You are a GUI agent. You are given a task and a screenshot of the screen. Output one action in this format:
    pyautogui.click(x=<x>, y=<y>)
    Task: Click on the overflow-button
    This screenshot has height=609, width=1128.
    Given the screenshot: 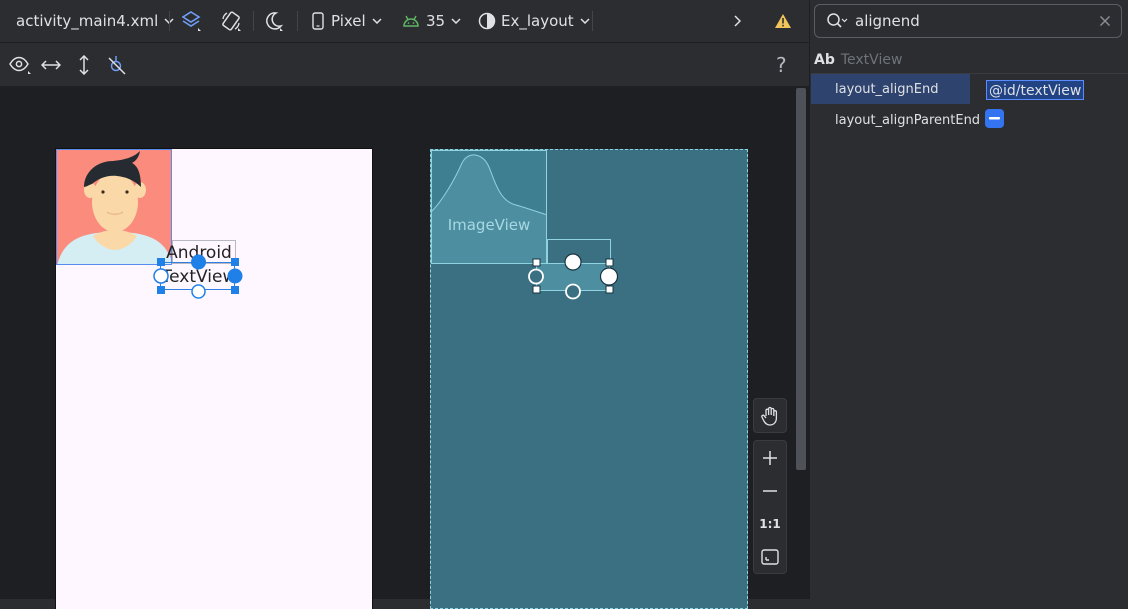 What is the action you would take?
    pyautogui.click(x=737, y=21)
    